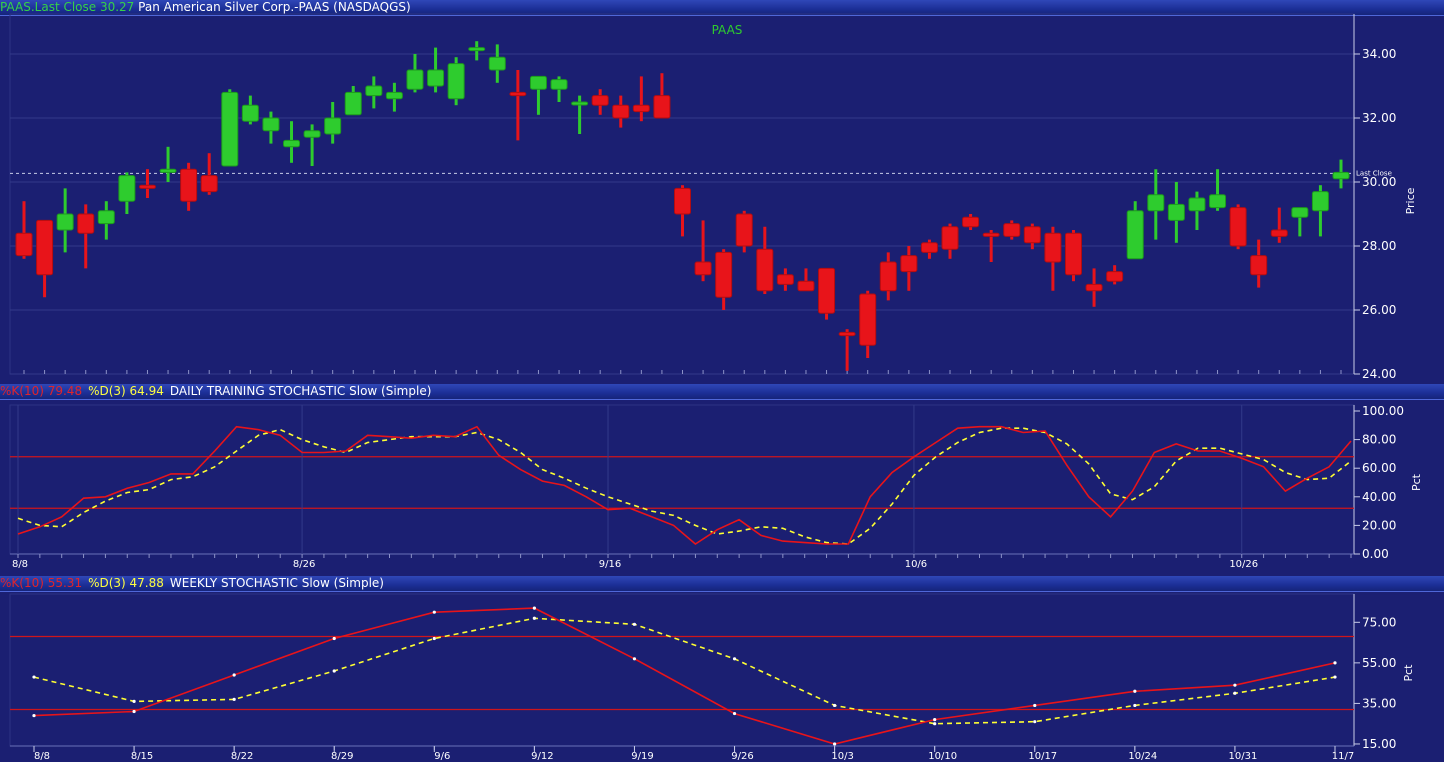  What do you see at coordinates (842, 756) in the screenshot?
I see `x-tick-label: 10/3` at bounding box center [842, 756].